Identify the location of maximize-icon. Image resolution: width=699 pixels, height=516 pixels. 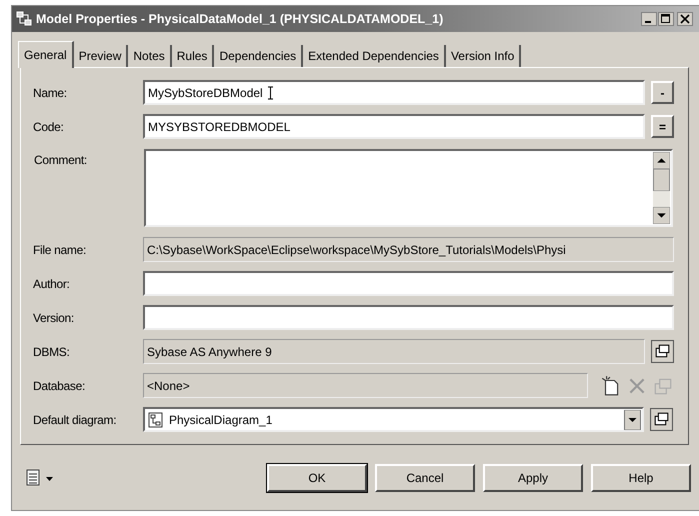
(666, 19).